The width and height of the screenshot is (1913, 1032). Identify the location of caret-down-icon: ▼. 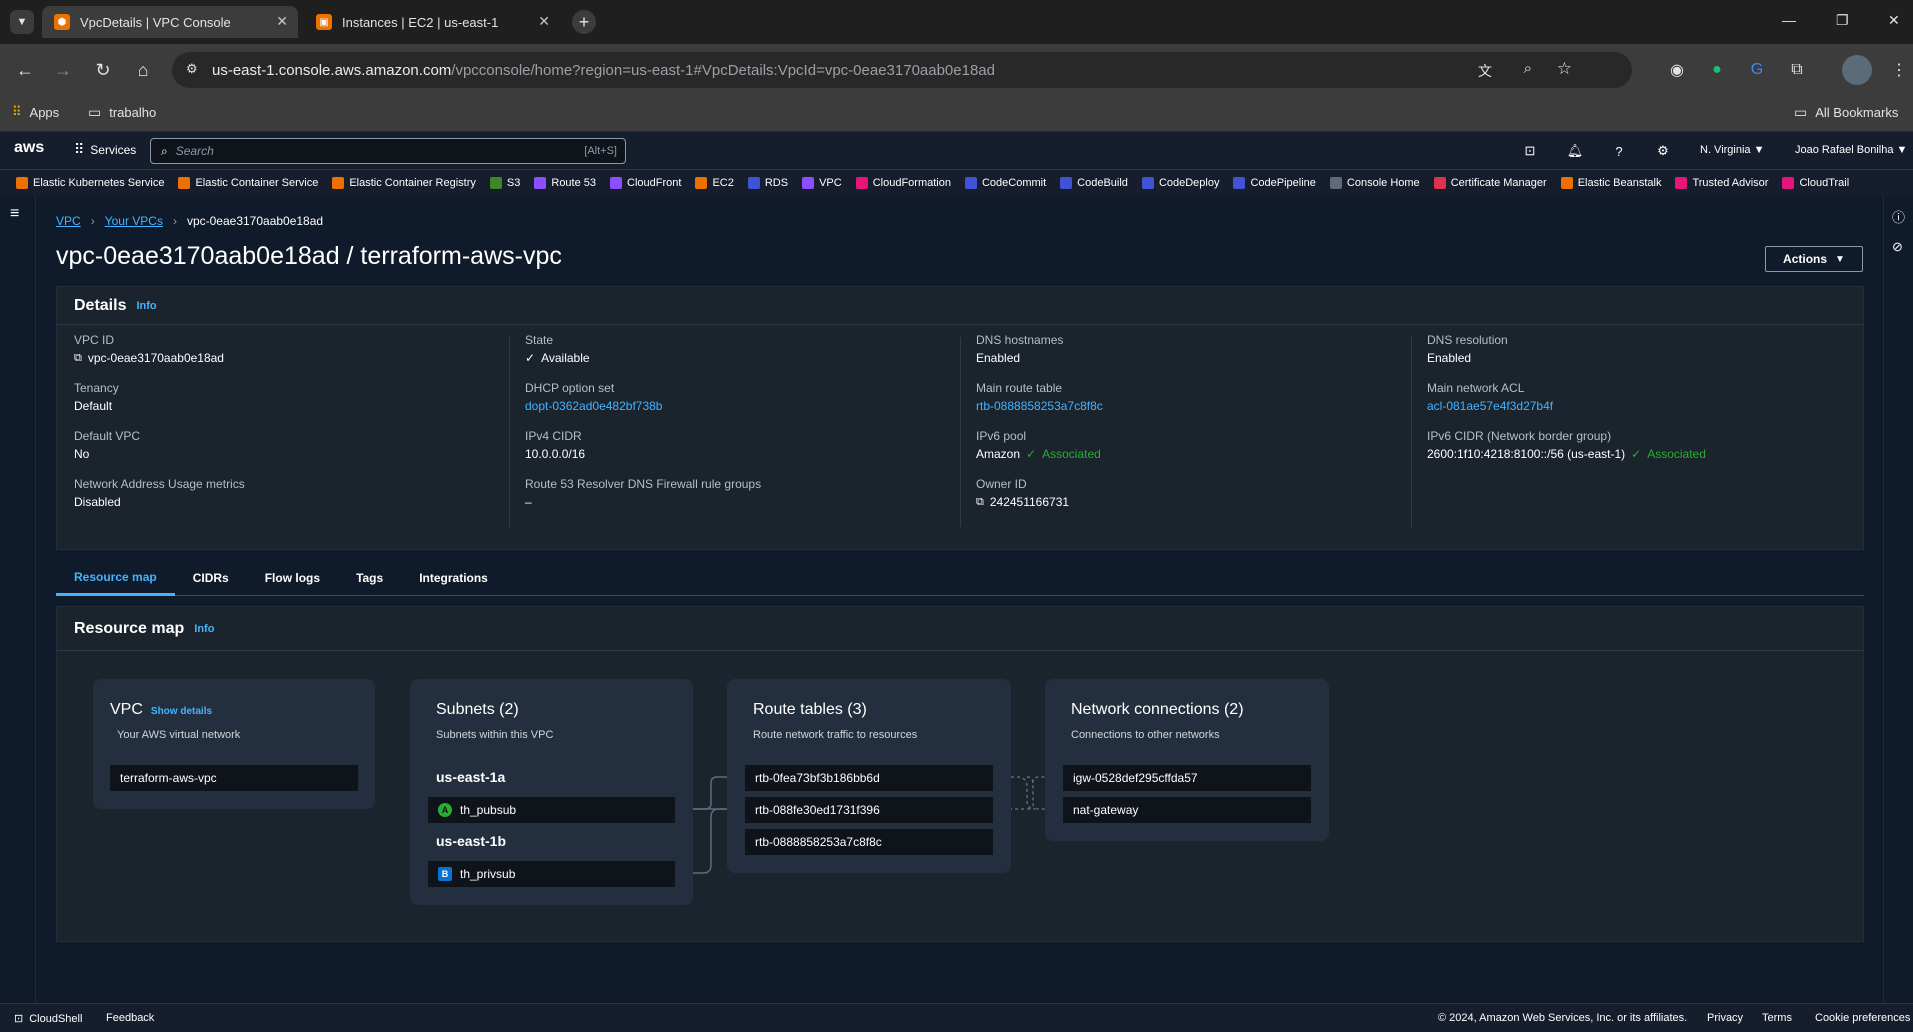
(1840, 259).